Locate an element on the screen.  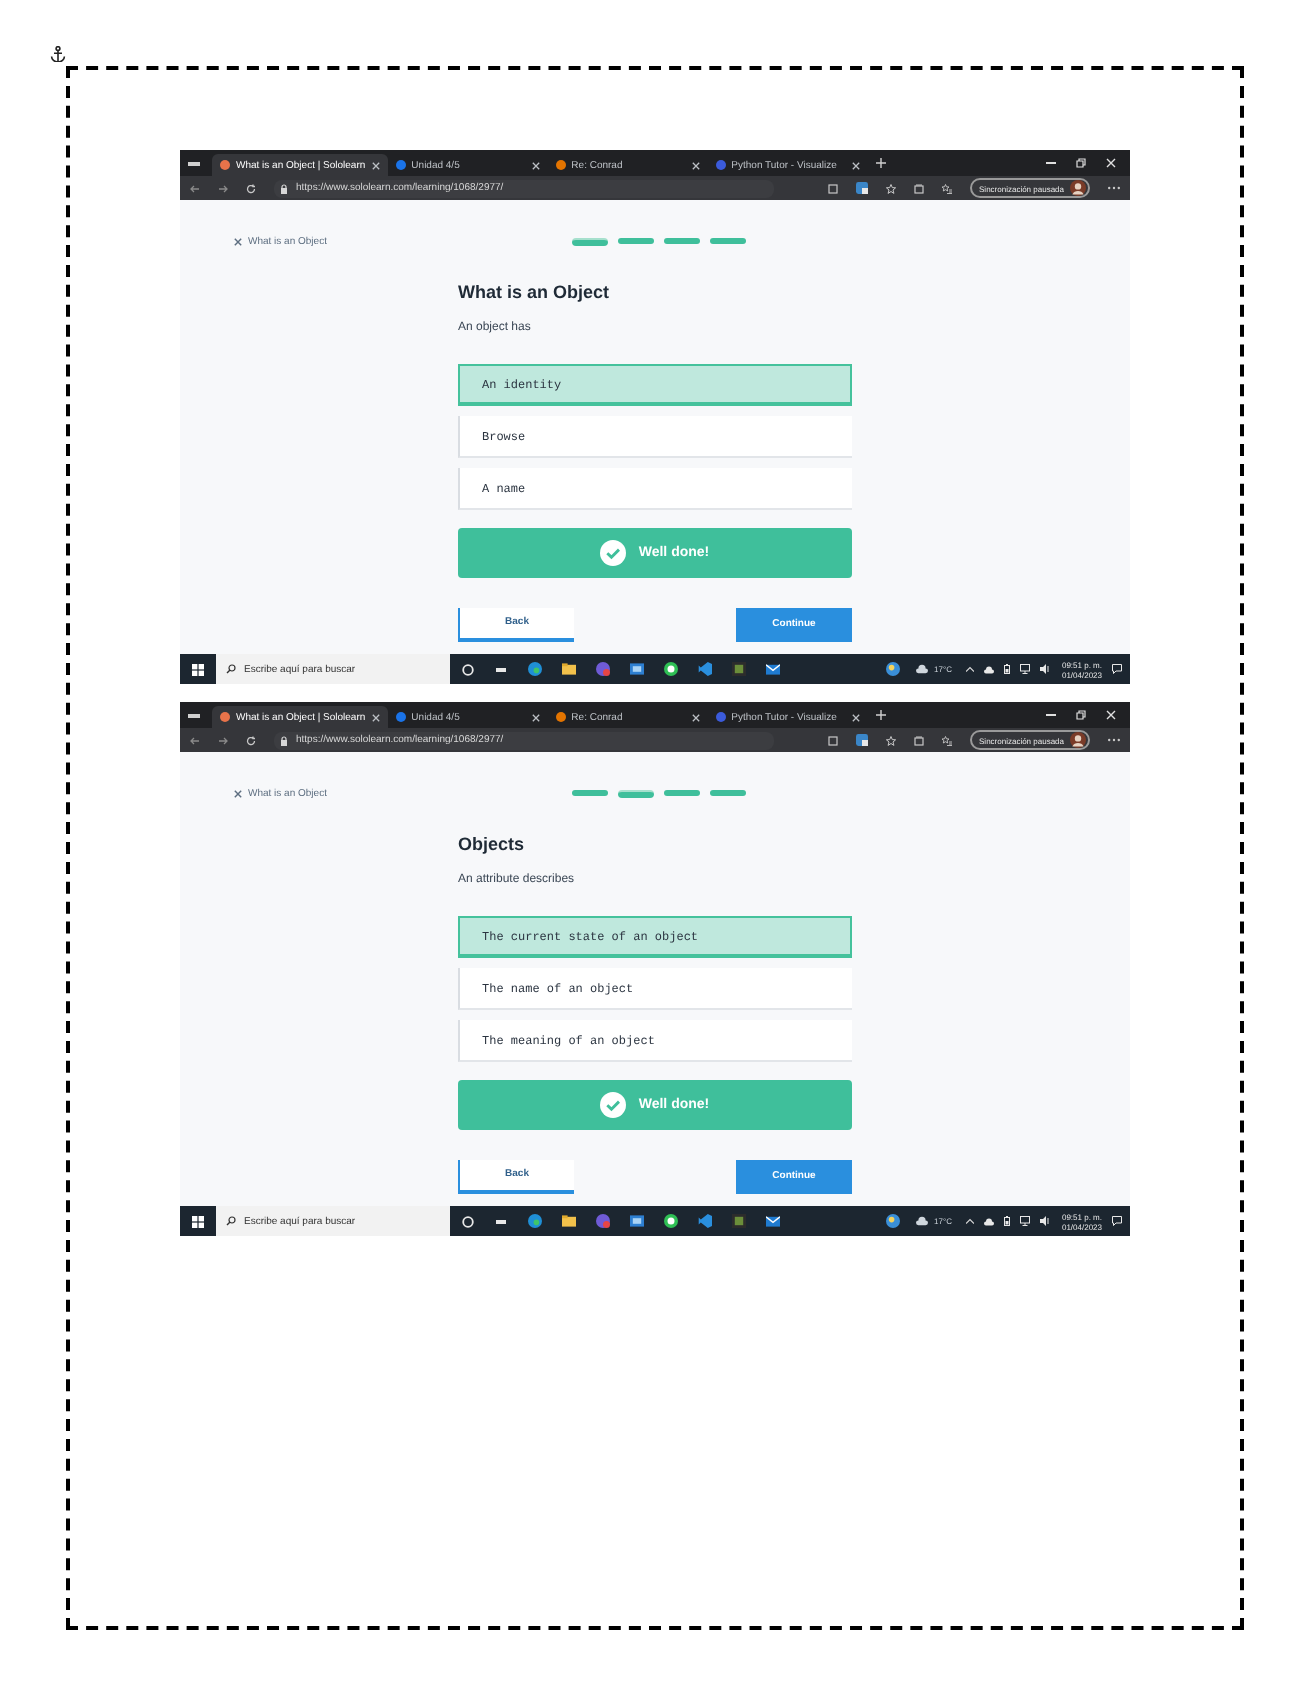
lesson-title: What is an Object is located at coordinates (535, 293).